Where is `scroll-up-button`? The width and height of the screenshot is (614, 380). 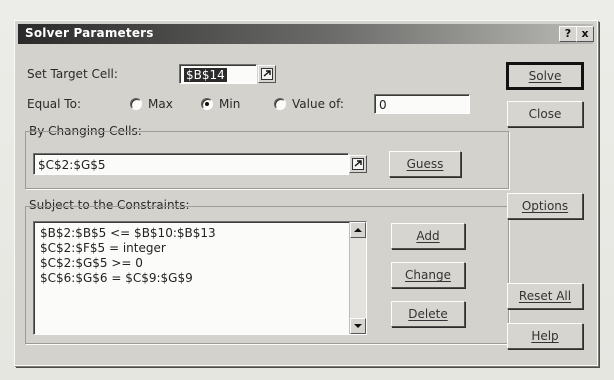
scroll-up-button is located at coordinates (358, 230).